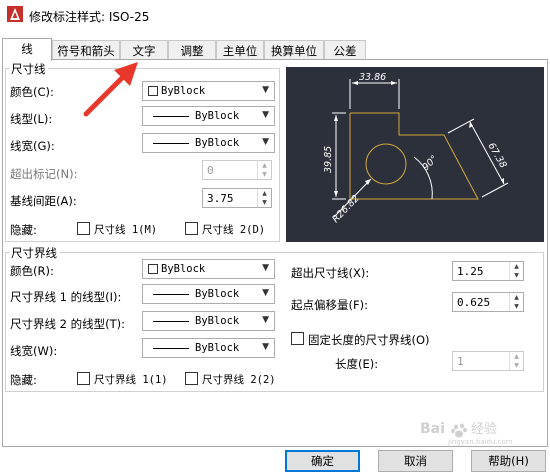 Image resolution: width=550 pixels, height=475 pixels. I want to click on tab-strip: 线 符号和箭头 文字 调整 主单位 换算单位 公差, so click(275, 49).